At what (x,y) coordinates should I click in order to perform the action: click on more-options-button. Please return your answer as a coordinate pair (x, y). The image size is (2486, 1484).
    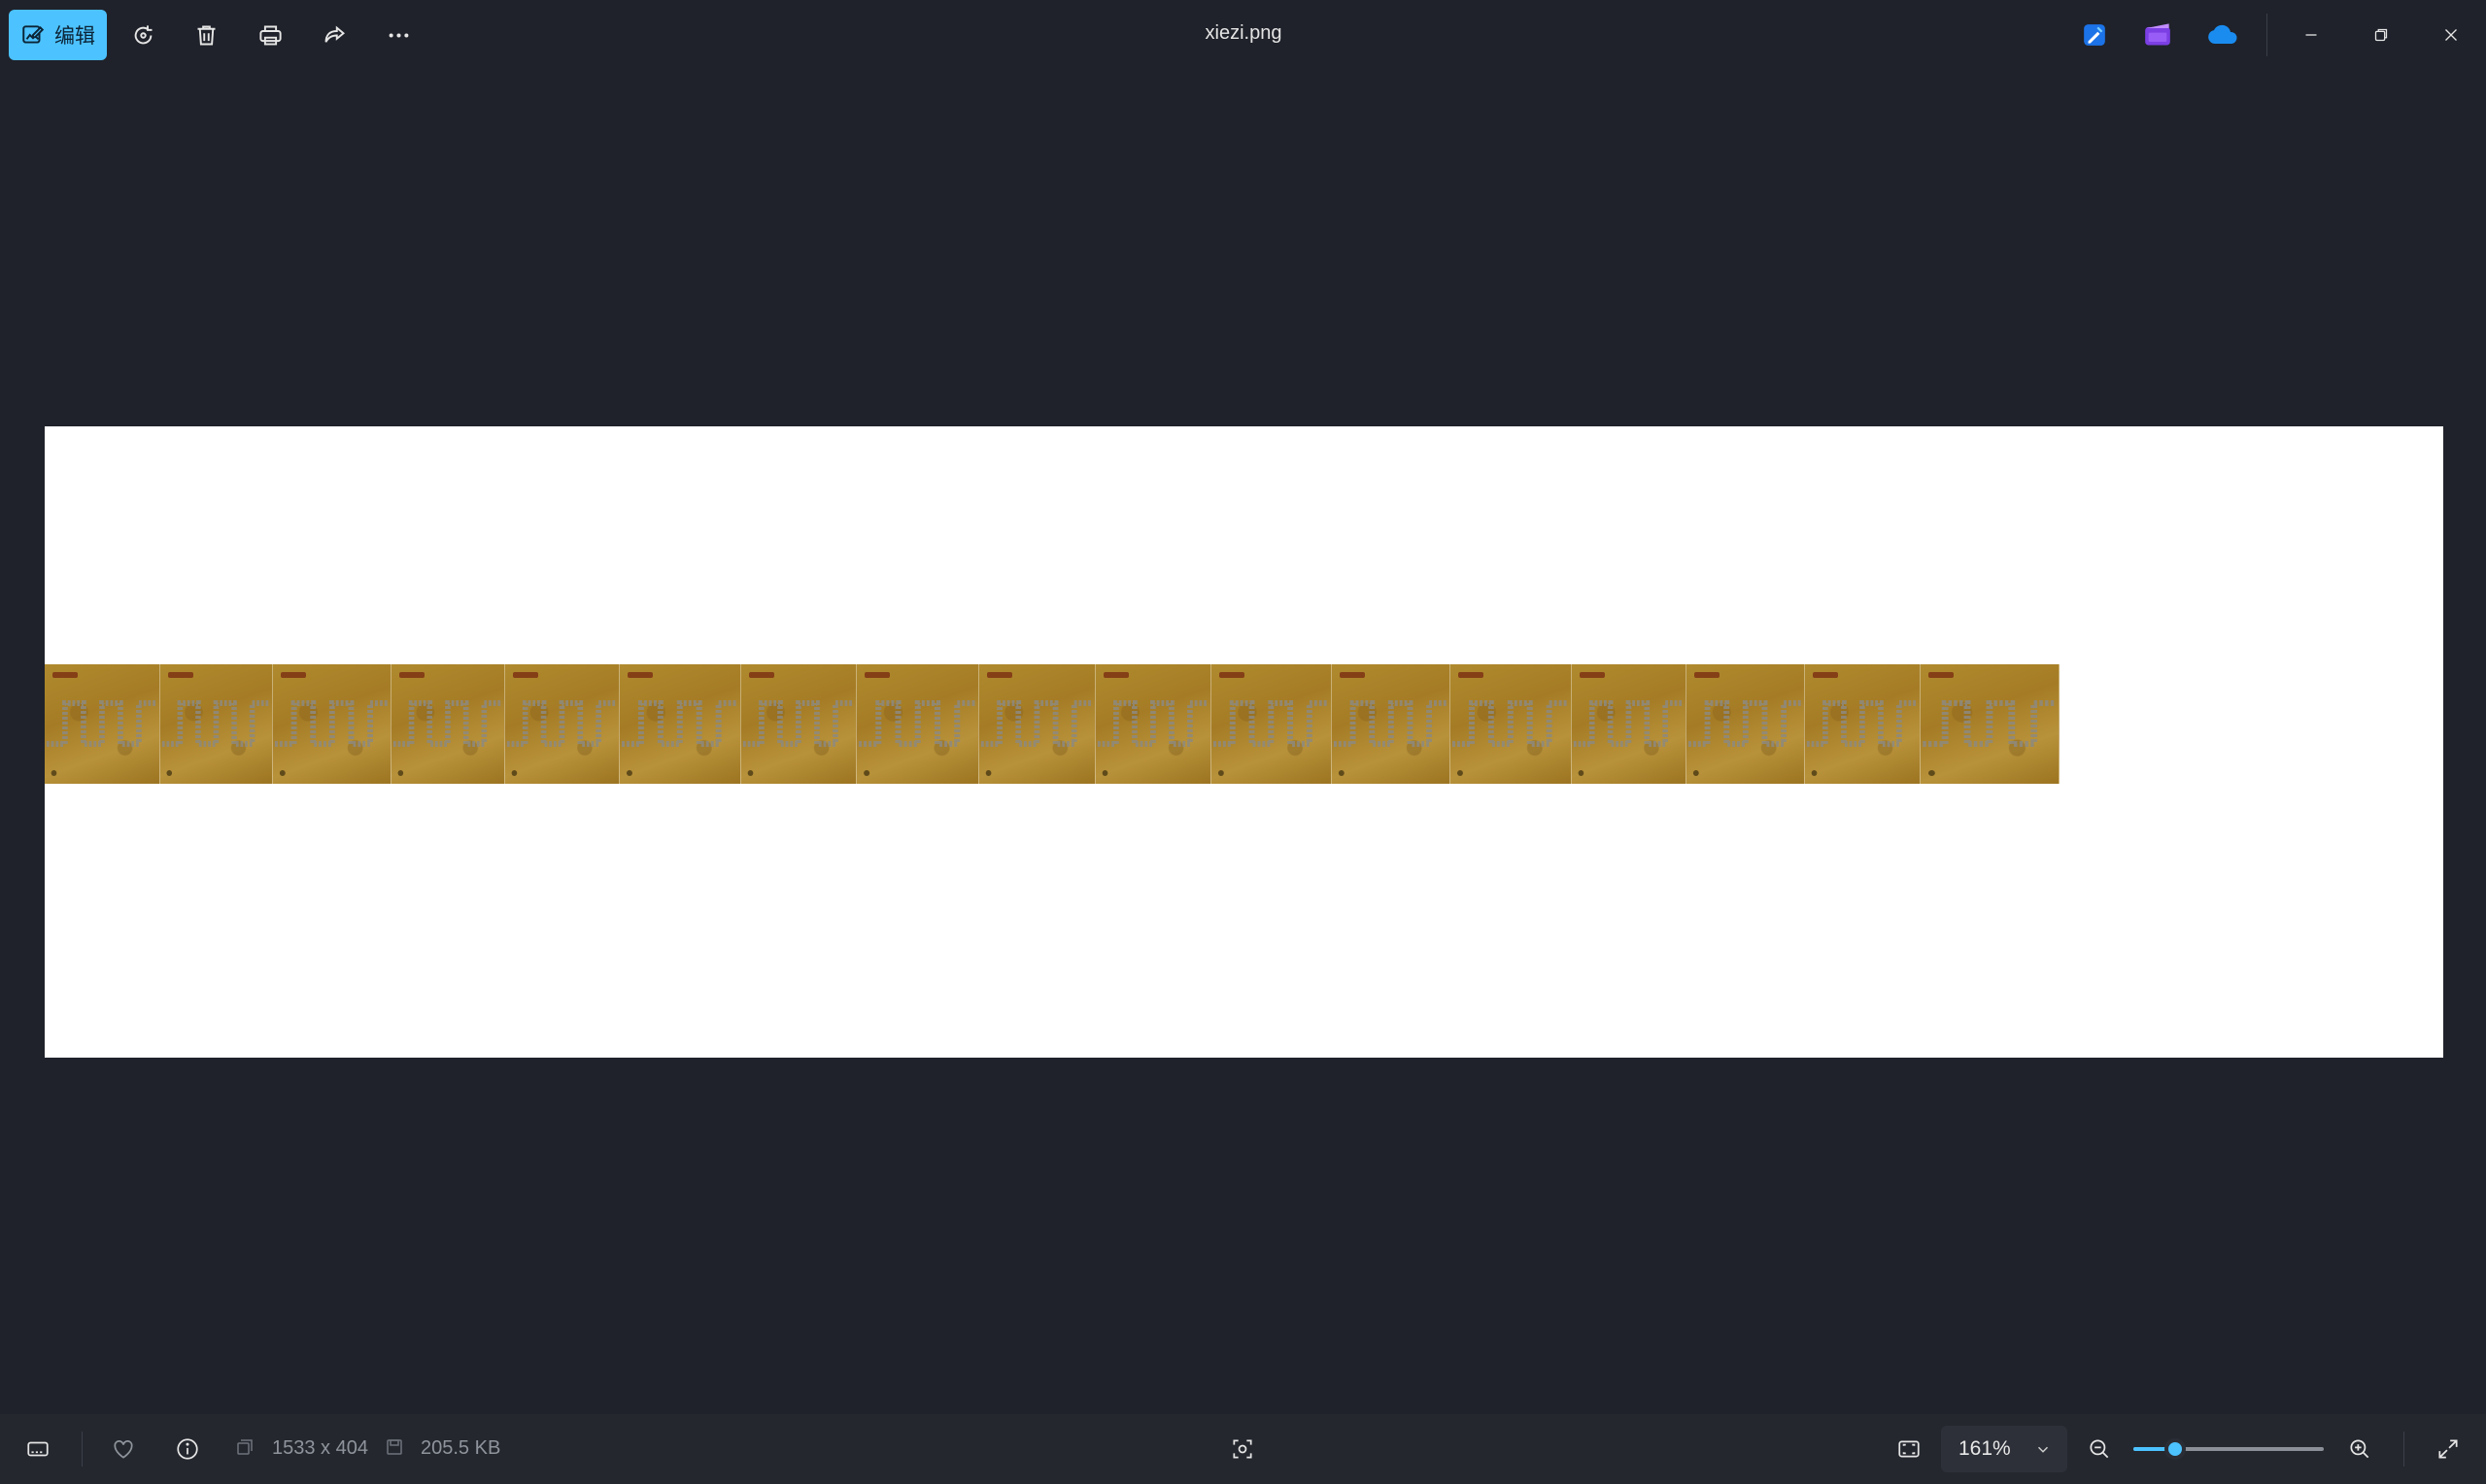
    Looking at the image, I should click on (398, 35).